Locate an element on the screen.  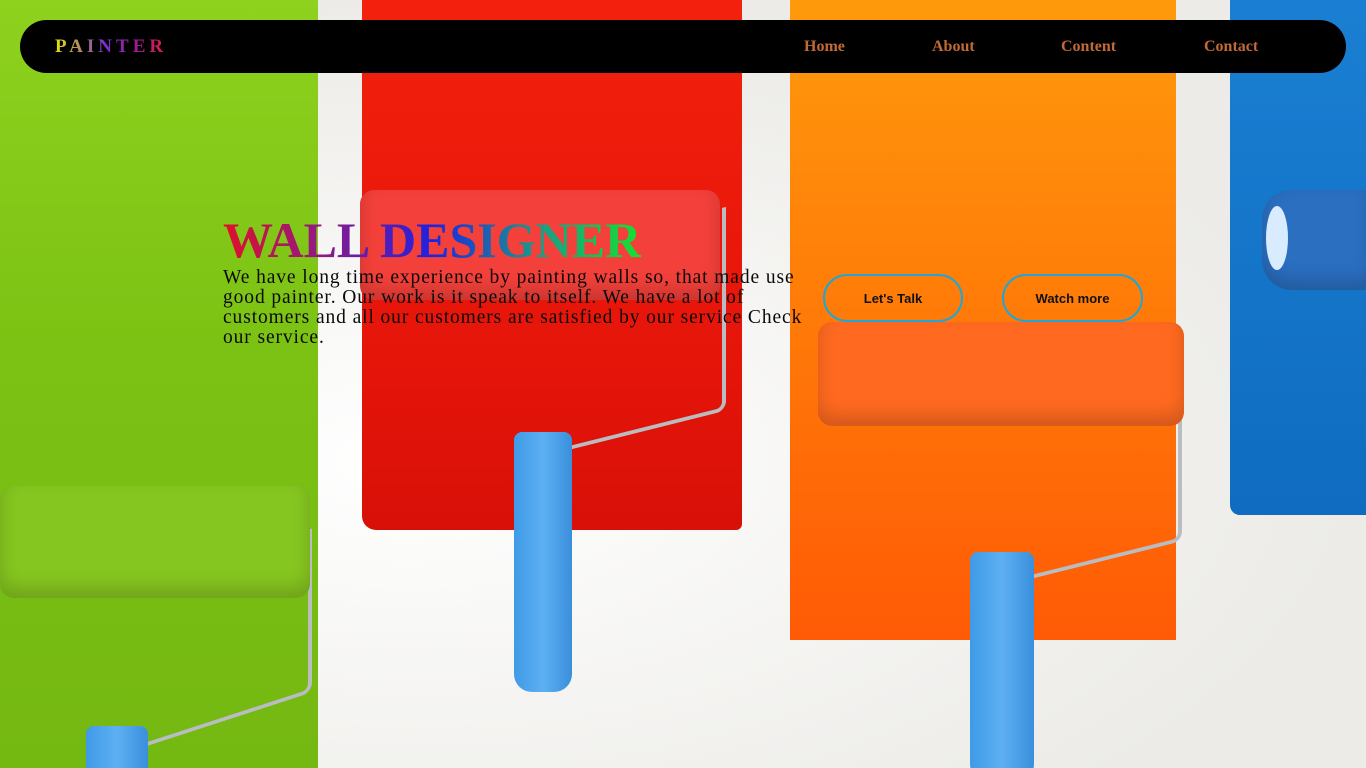
nav-link-content: Content is located at coordinates (1088, 46).